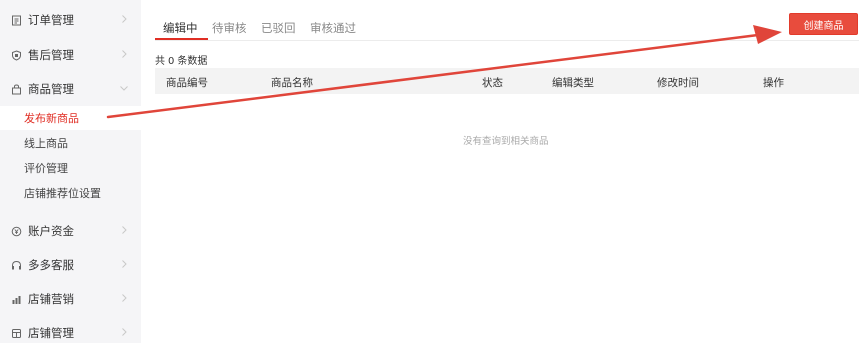  Describe the element at coordinates (51, 89) in the screenshot. I see `sidebar-group-label: 商品管理` at that location.